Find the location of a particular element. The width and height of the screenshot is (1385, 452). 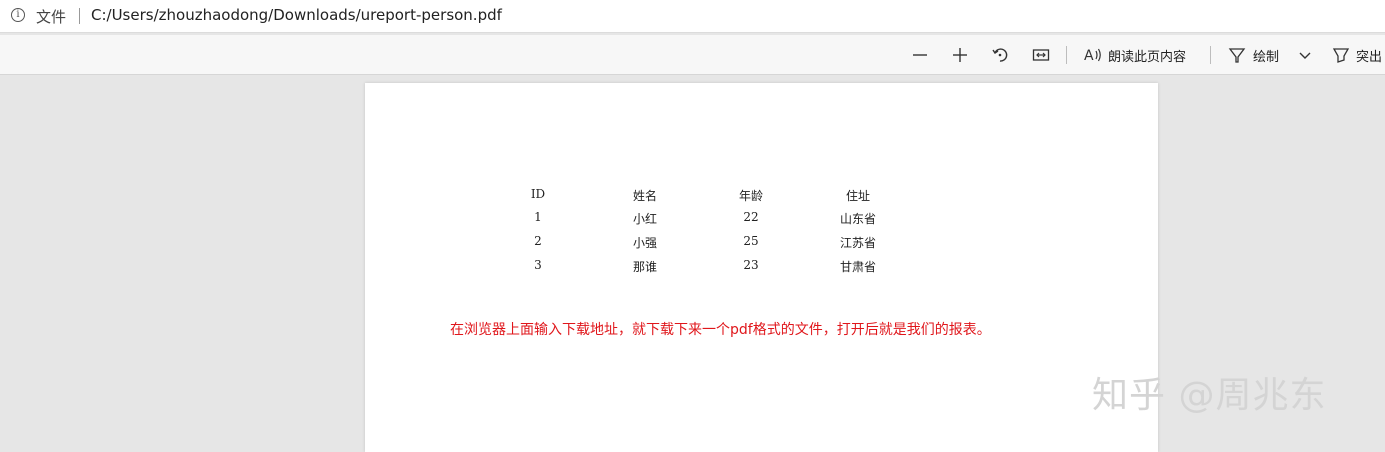

table-cell: 小红 is located at coordinates (644, 219).